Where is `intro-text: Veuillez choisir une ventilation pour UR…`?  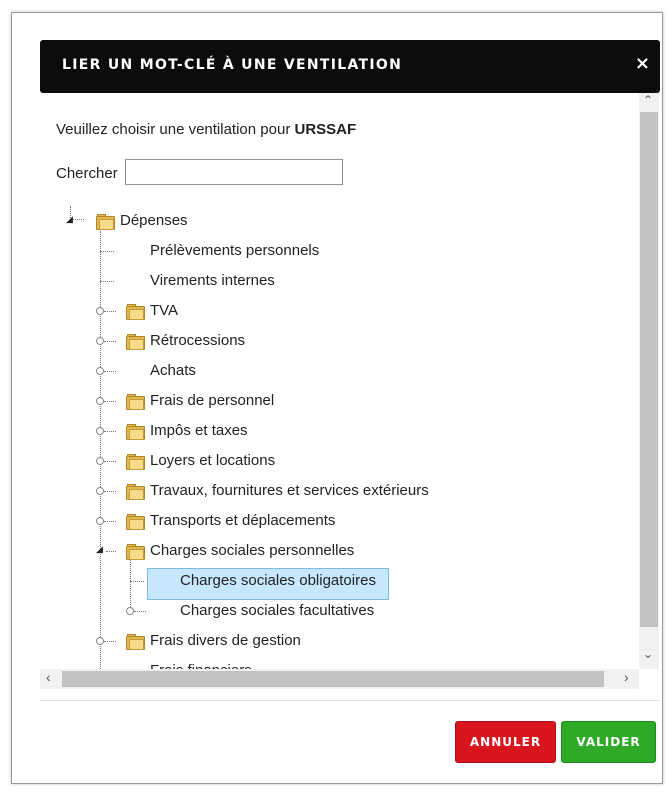
intro-text: Veuillez choisir une ventilation pour UR… is located at coordinates (206, 129).